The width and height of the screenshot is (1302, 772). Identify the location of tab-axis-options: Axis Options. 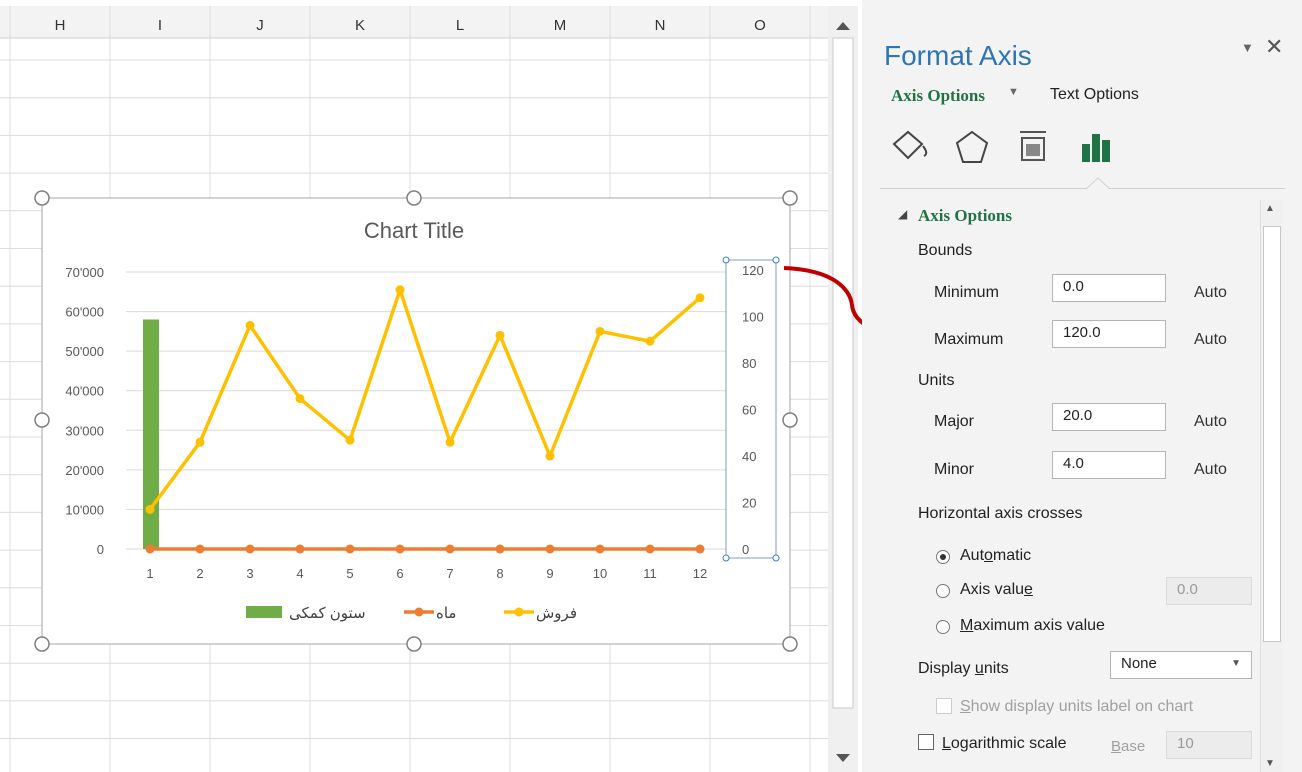
(938, 96).